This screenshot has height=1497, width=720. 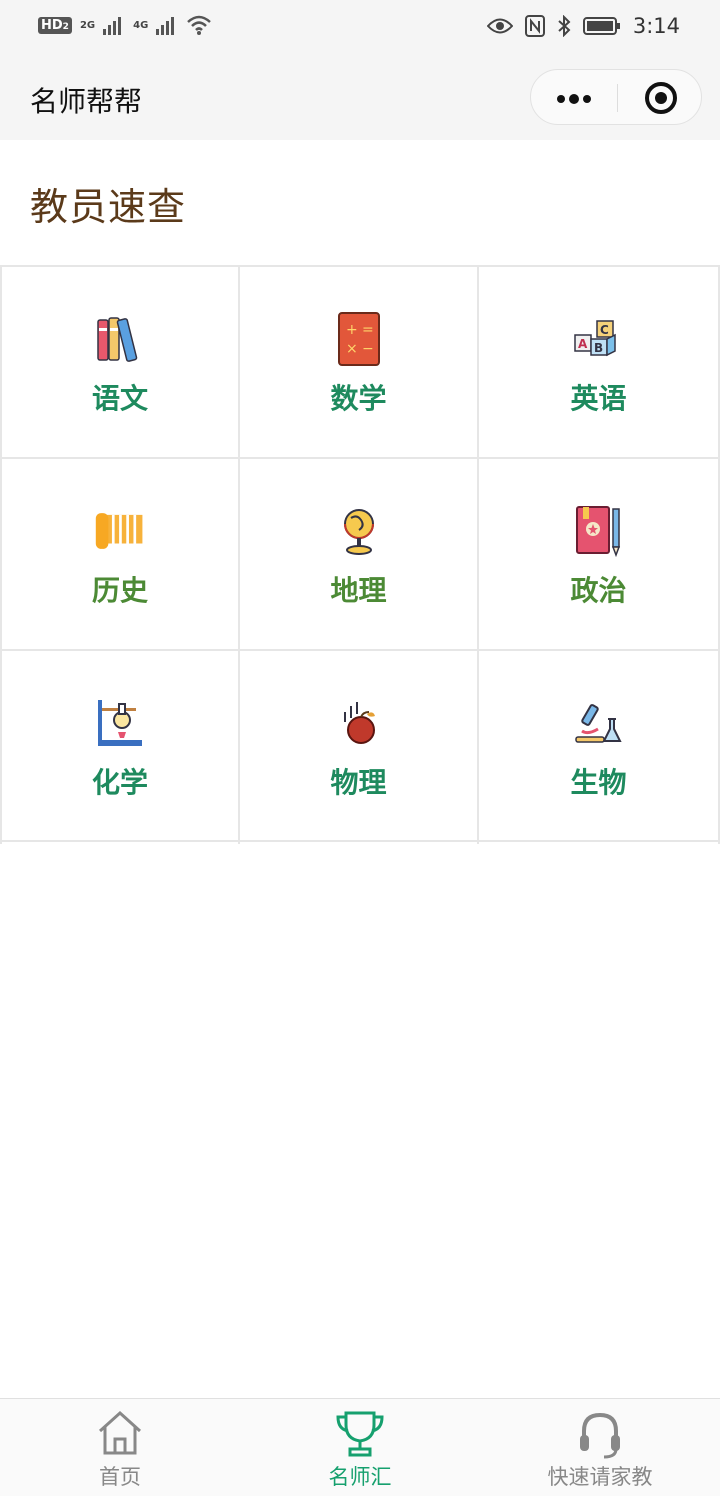 I want to click on tab-label: 快速请家教, so click(x=600, y=1477).